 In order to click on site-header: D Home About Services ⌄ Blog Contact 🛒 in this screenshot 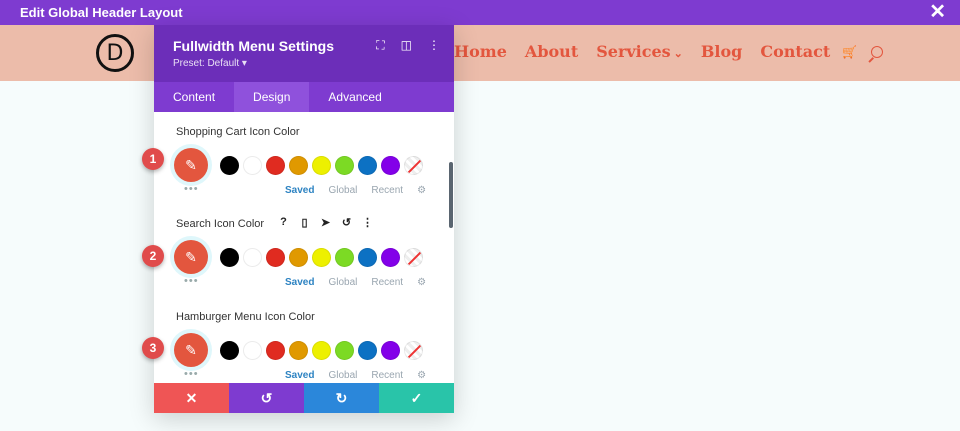, I will do `click(480, 53)`.